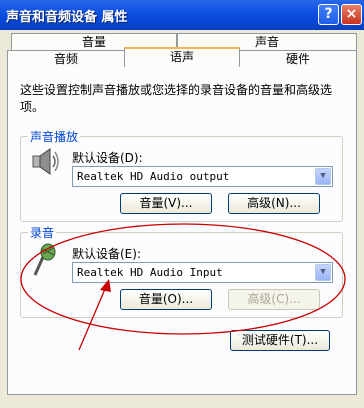  Describe the element at coordinates (44, 259) in the screenshot. I see `microphone-icon` at that location.